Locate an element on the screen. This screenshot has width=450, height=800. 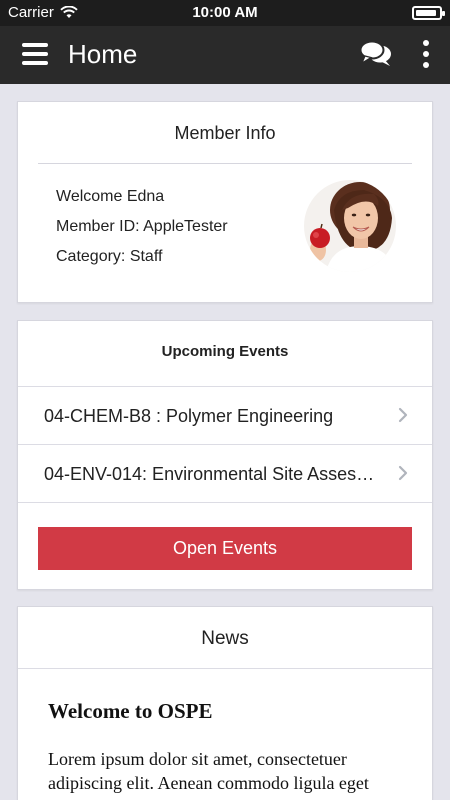
status-time: 10:00 AM is located at coordinates (225, 12).